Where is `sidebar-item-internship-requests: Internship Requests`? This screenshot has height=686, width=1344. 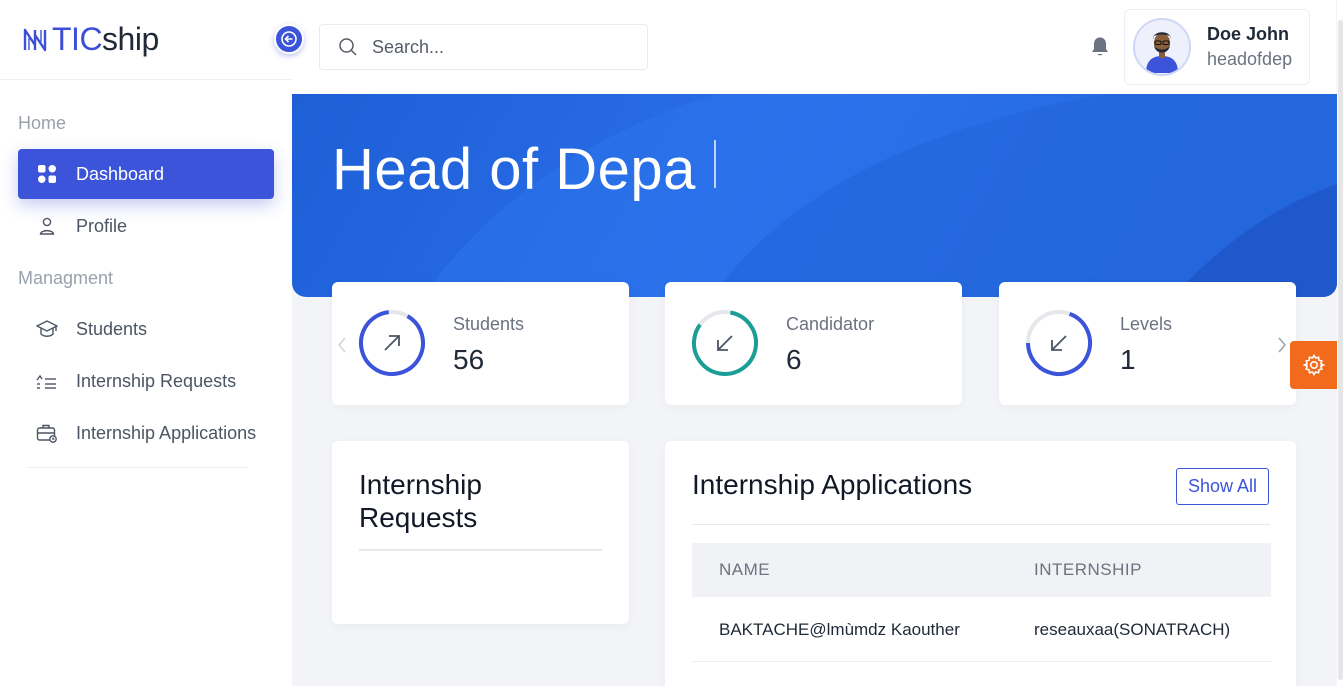 sidebar-item-internship-requests: Internship Requests is located at coordinates (146, 381).